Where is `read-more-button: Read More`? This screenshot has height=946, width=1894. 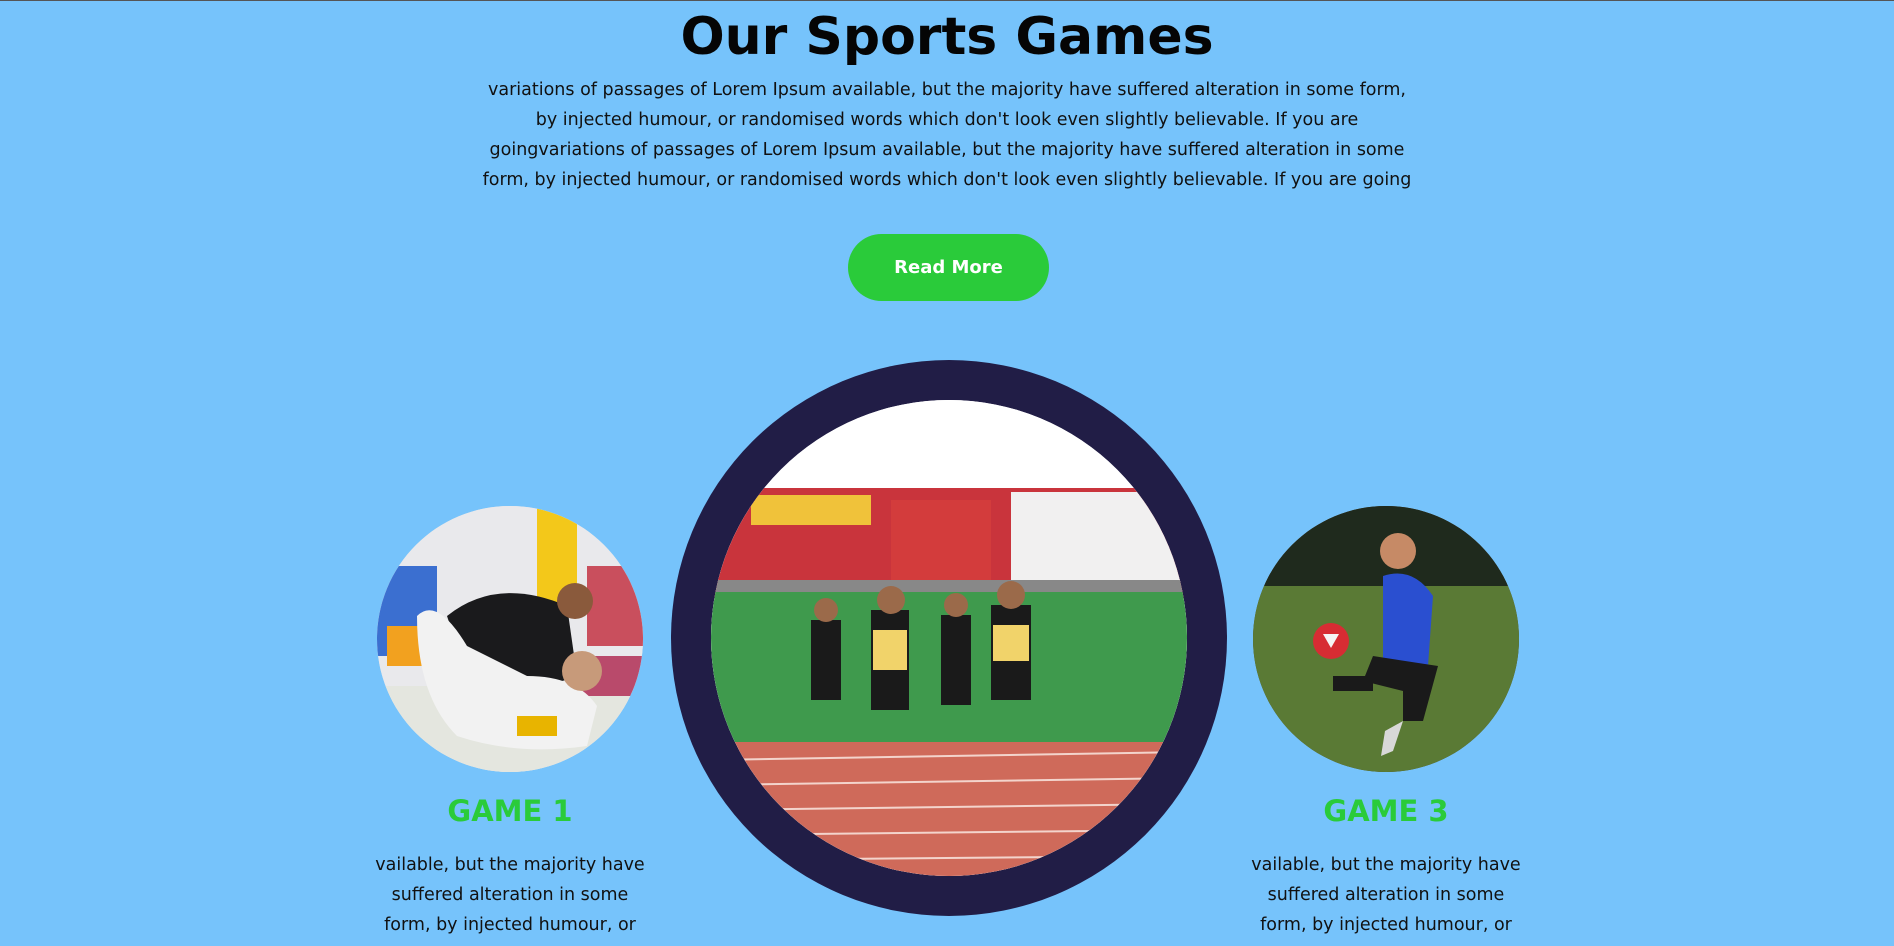
read-more-button: Read More is located at coordinates (948, 267).